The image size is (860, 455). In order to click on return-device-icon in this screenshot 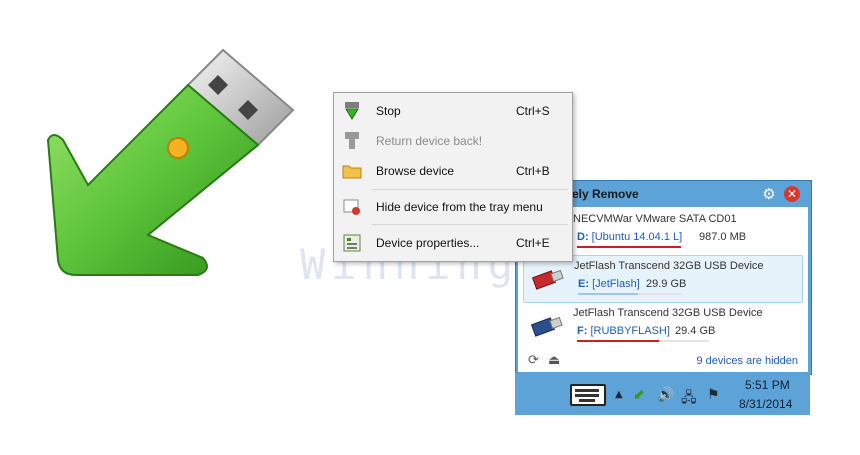, I will do `click(352, 140)`.